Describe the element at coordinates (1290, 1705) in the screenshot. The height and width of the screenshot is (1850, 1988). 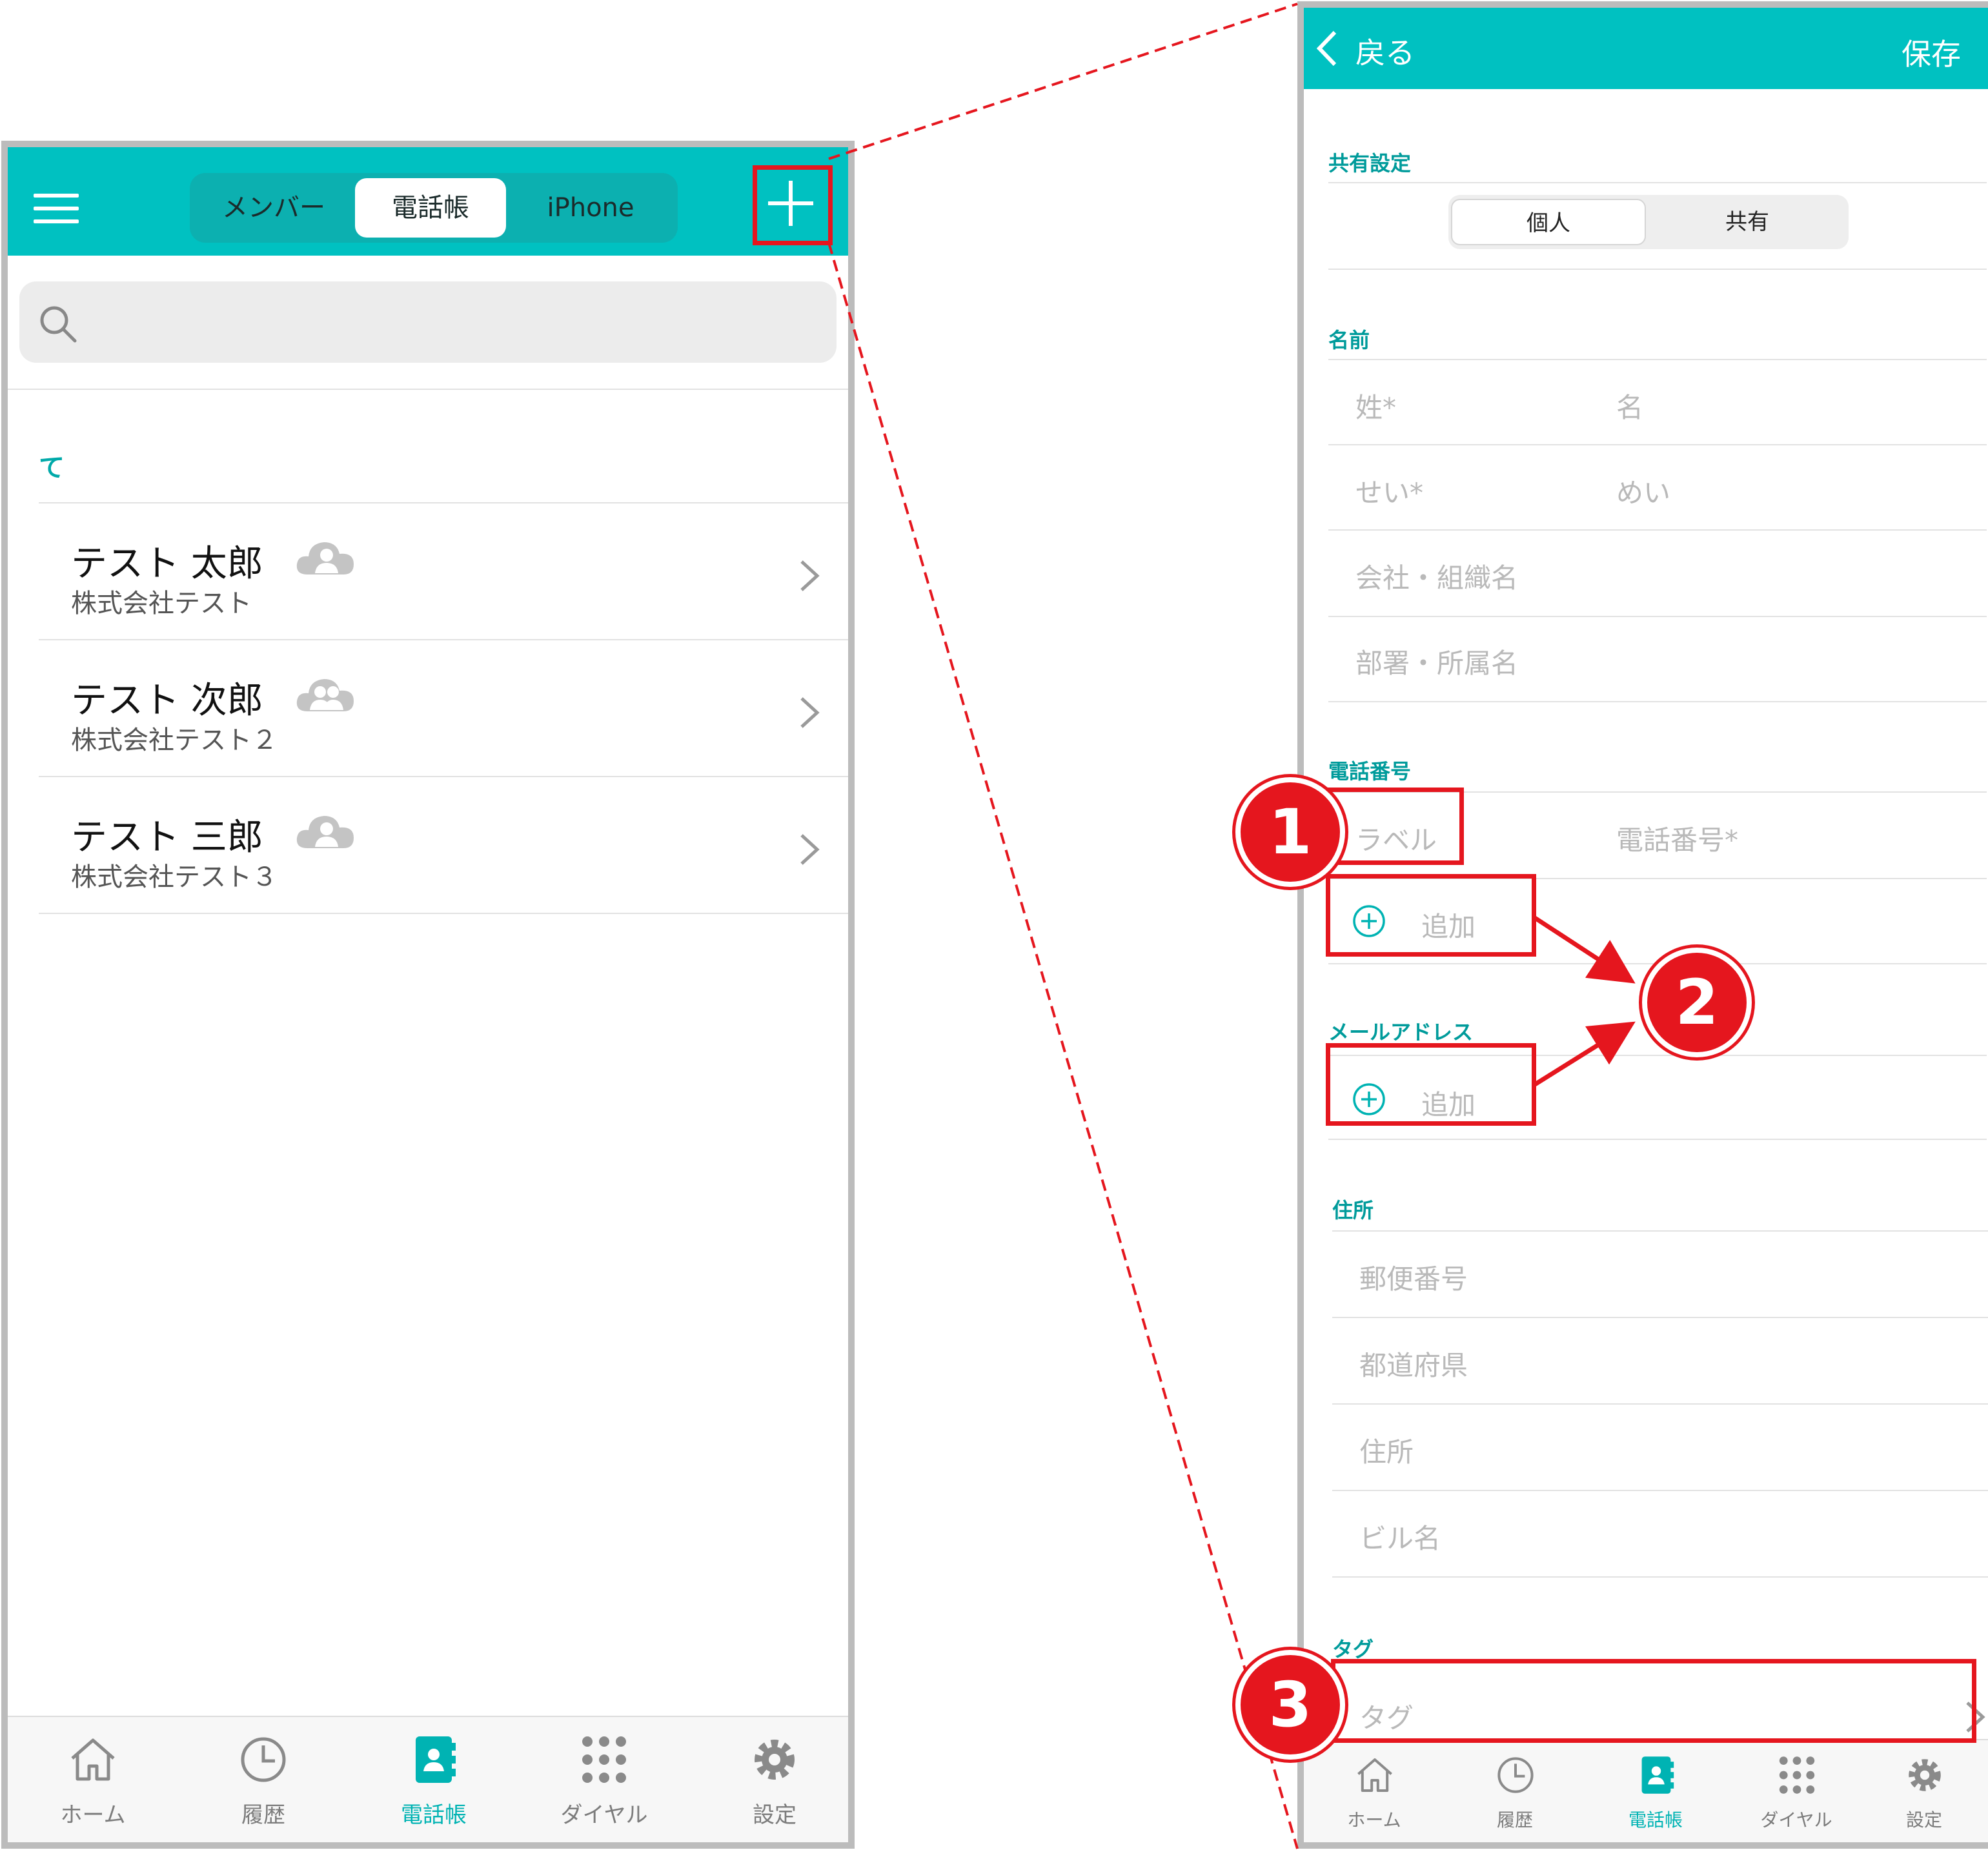
I see `annotation-badge-3: 3` at that location.